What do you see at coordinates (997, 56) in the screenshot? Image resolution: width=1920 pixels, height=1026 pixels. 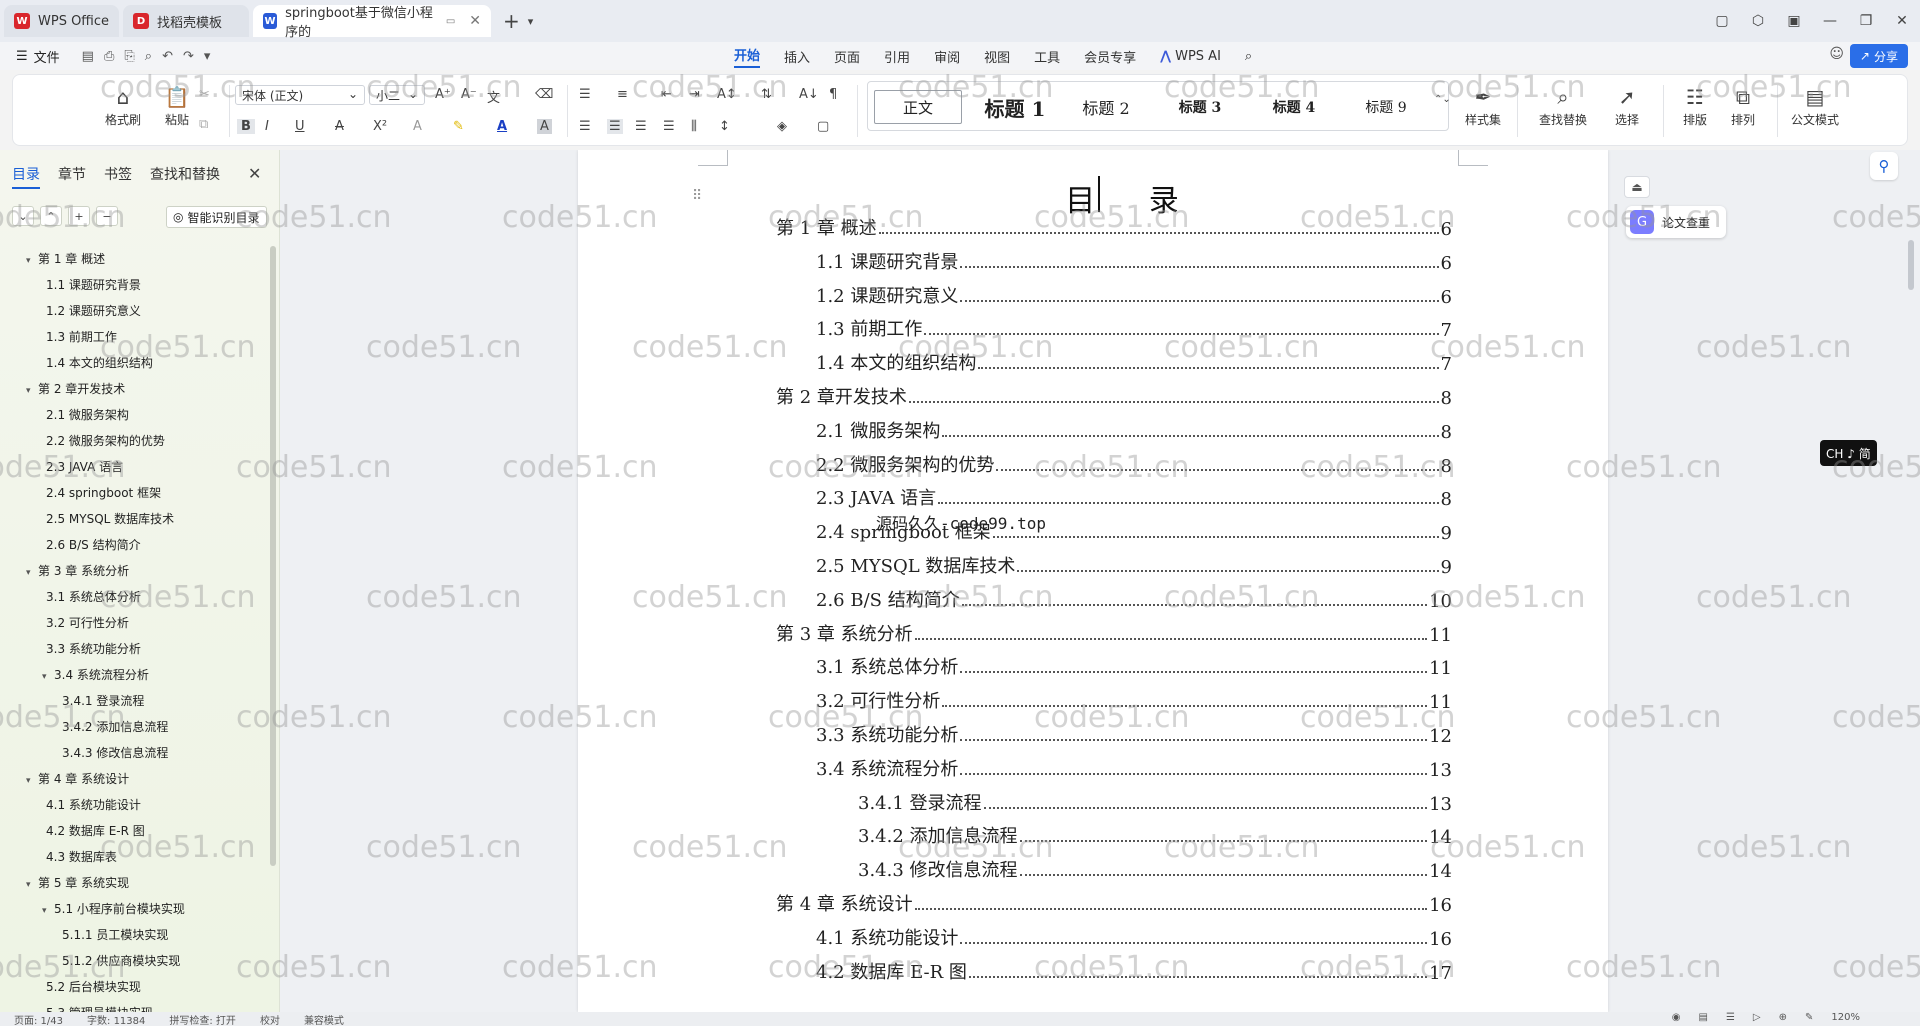 I see `tab-view: 视图` at bounding box center [997, 56].